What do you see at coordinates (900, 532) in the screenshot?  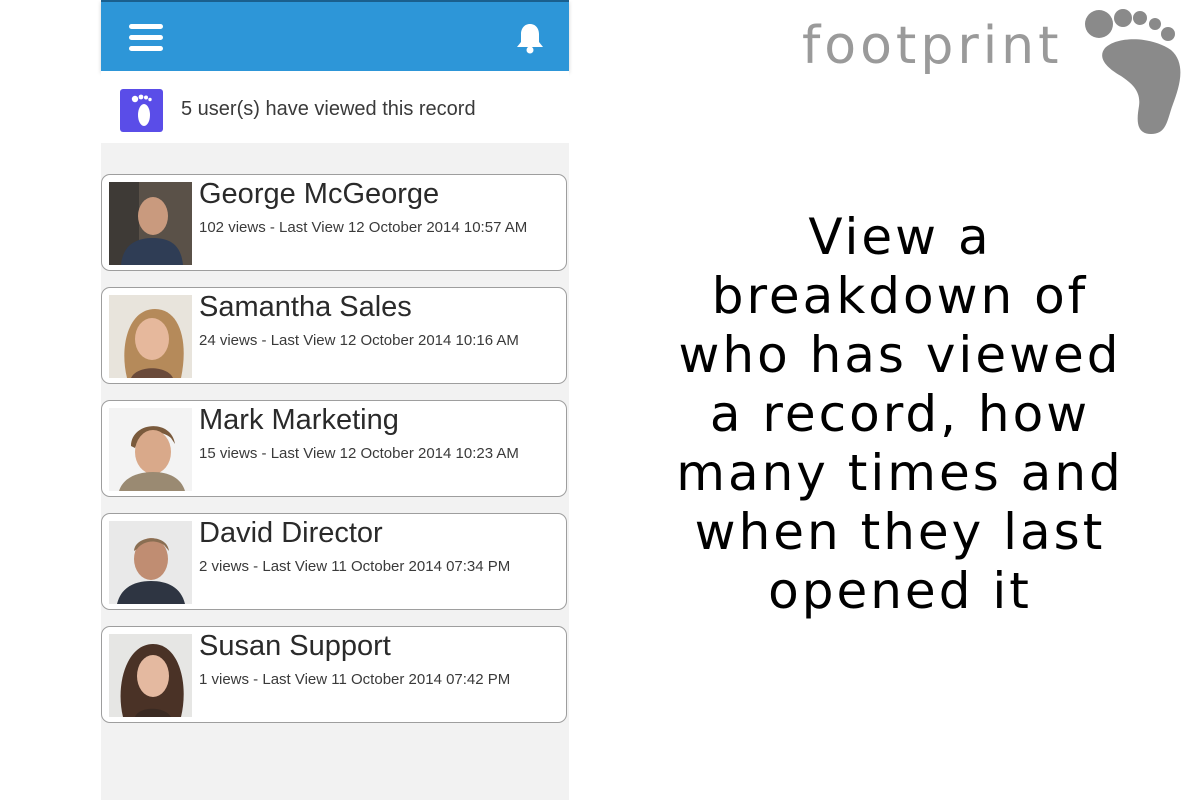 I see `tagline-line: when they last` at bounding box center [900, 532].